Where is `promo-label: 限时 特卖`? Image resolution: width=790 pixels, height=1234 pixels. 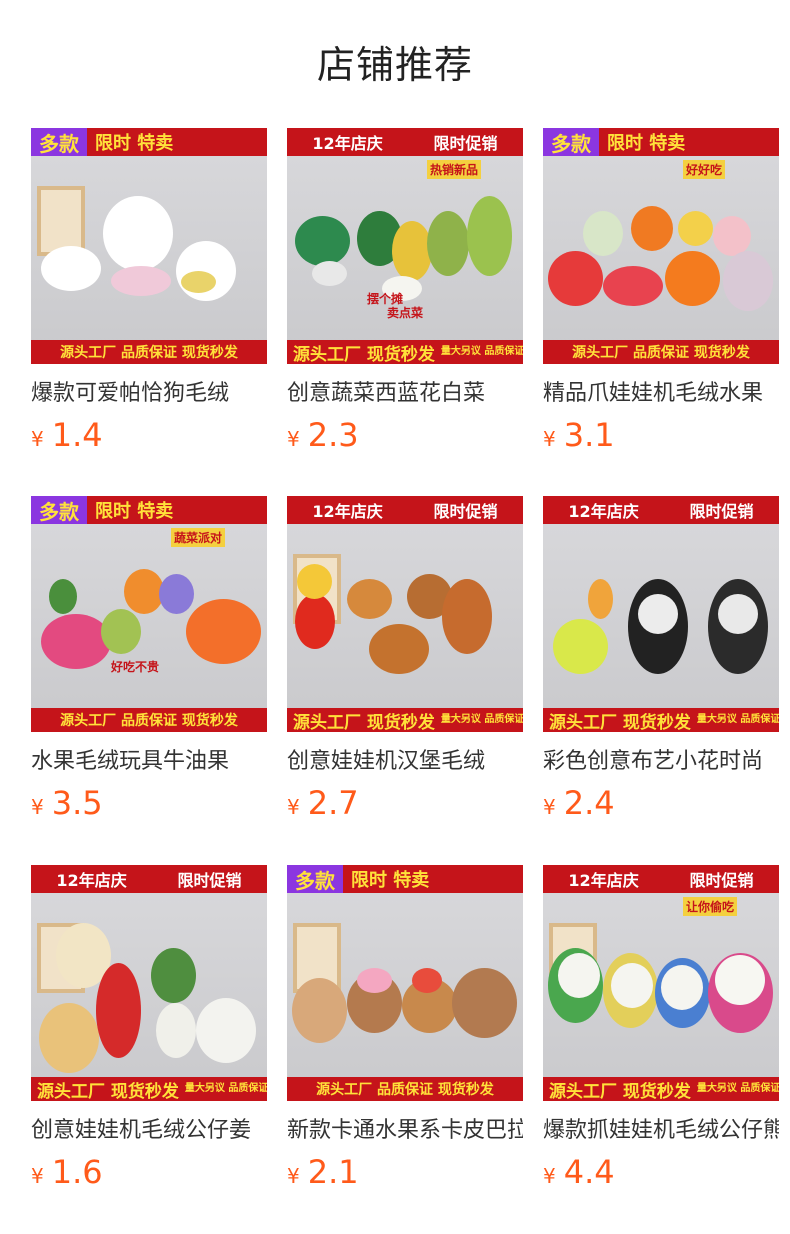
promo-label: 限时 特卖 is located at coordinates (646, 143).